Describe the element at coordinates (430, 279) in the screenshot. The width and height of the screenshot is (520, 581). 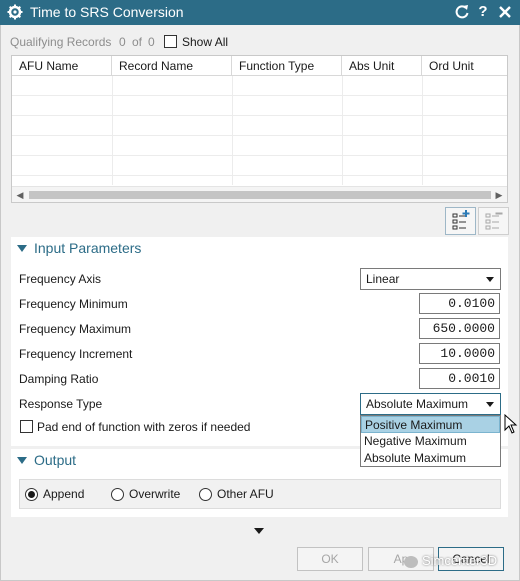
I see `frequency-axis-select: Linear` at that location.